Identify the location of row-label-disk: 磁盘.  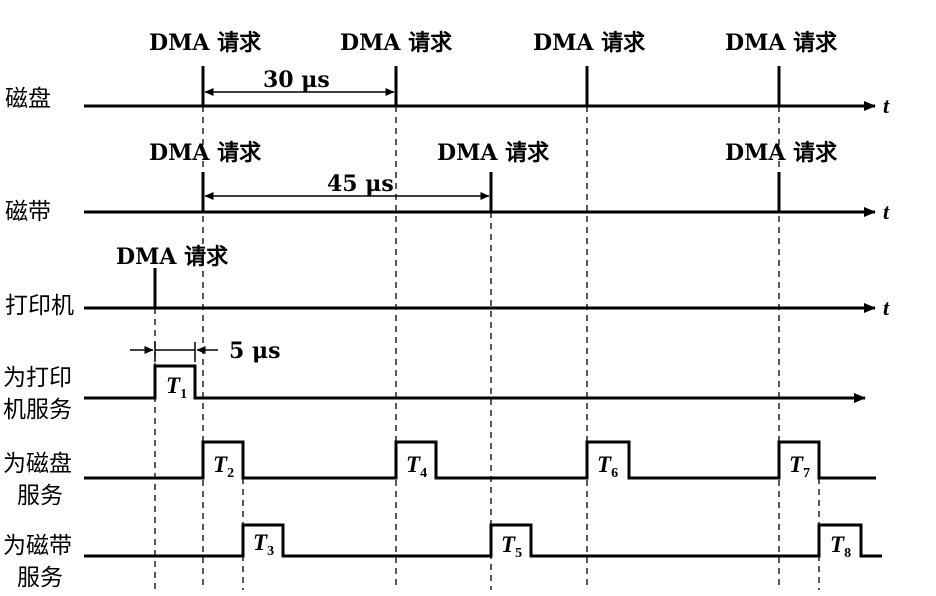
(28, 99).